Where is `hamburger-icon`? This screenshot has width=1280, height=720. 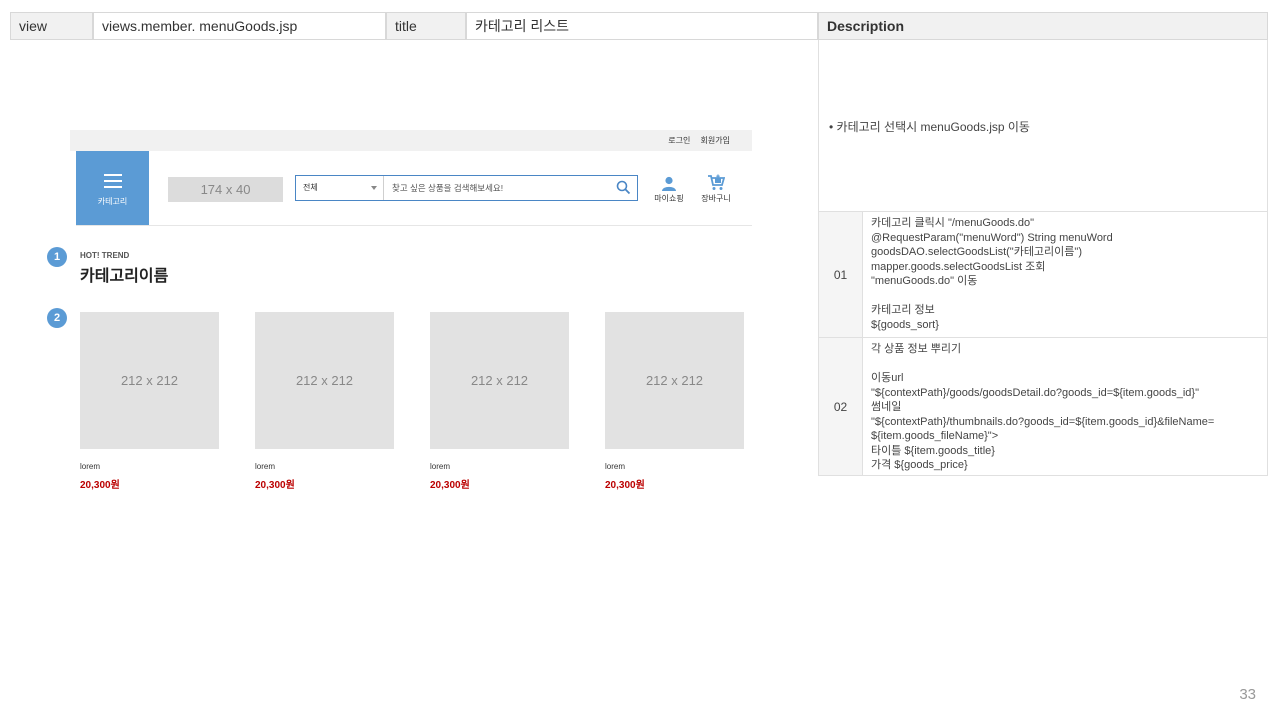
hamburger-icon is located at coordinates (113, 181).